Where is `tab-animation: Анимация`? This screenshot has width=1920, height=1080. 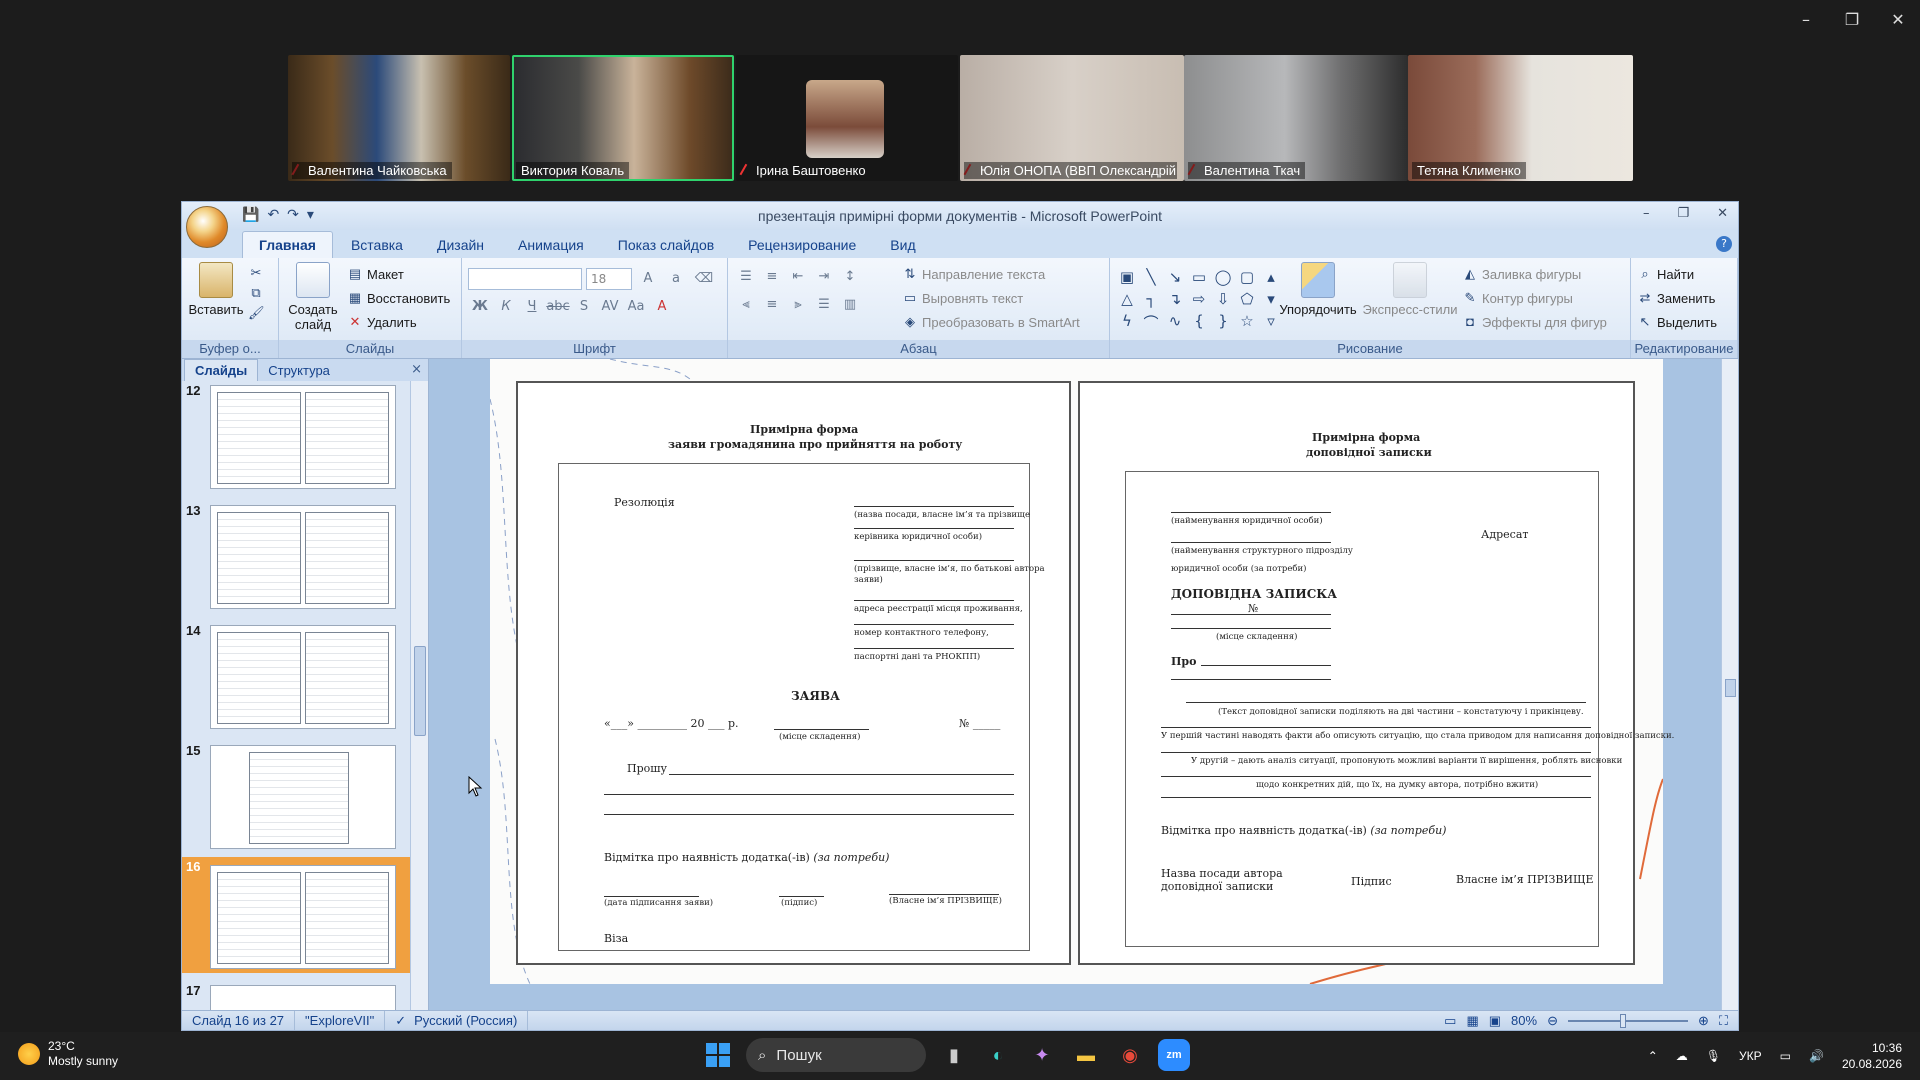 tab-animation: Анимация is located at coordinates (551, 245).